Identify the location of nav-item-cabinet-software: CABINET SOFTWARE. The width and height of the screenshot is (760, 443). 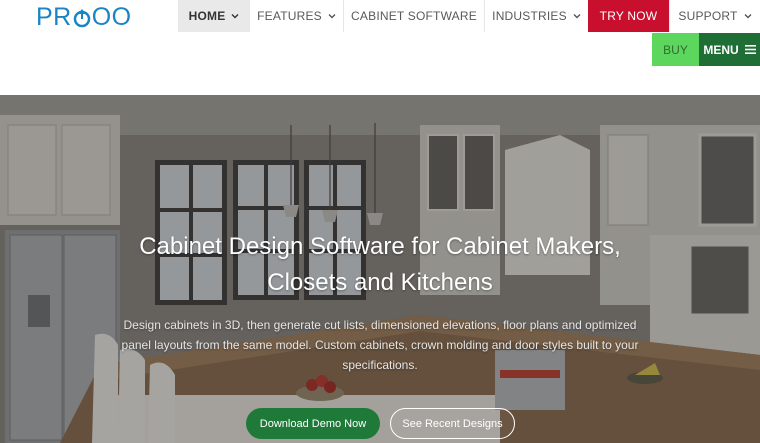
(413, 16).